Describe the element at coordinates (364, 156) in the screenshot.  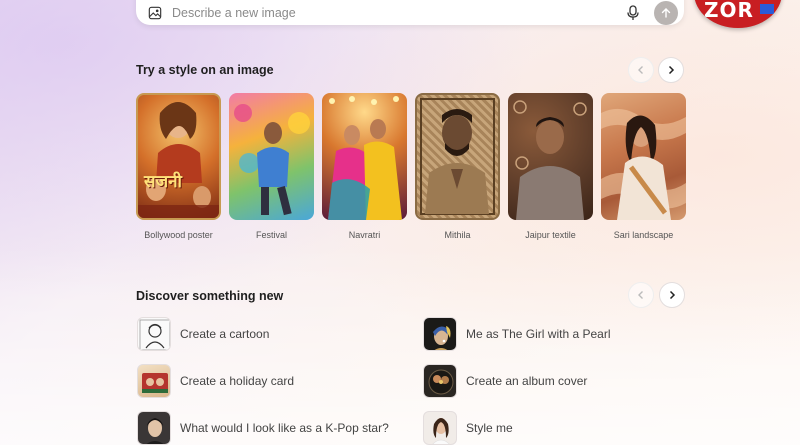
I see `navratri-image` at that location.